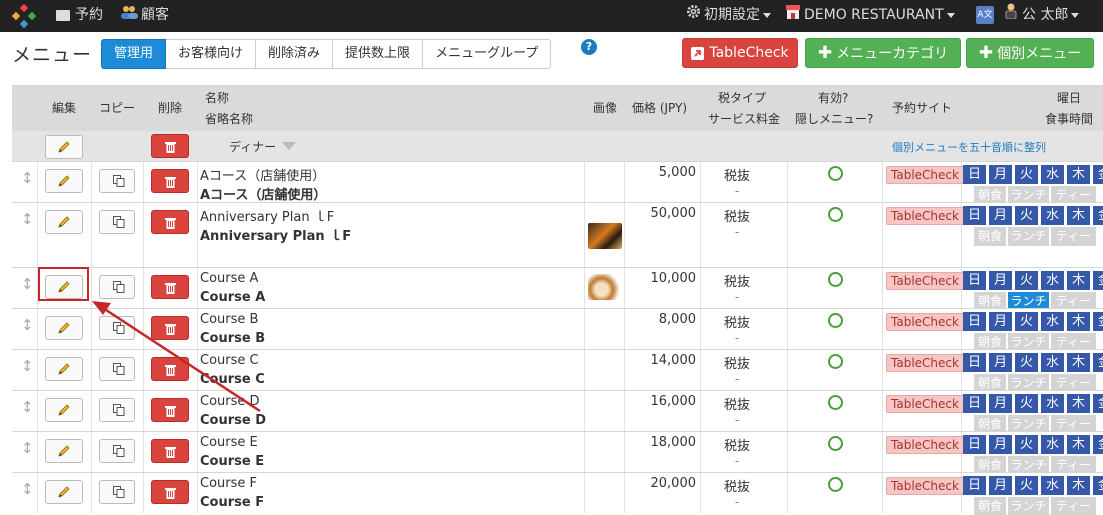 The width and height of the screenshot is (1103, 515). Describe the element at coordinates (229, 442) in the screenshot. I see `menu-name: Course E` at that location.